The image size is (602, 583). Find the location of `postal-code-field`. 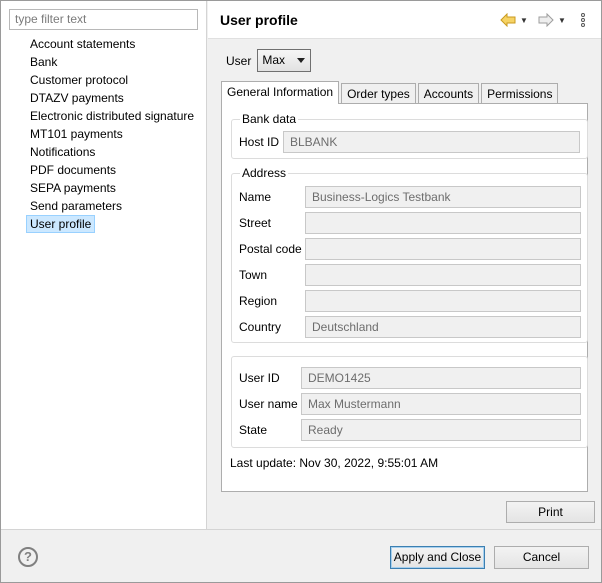

postal-code-field is located at coordinates (443, 249).